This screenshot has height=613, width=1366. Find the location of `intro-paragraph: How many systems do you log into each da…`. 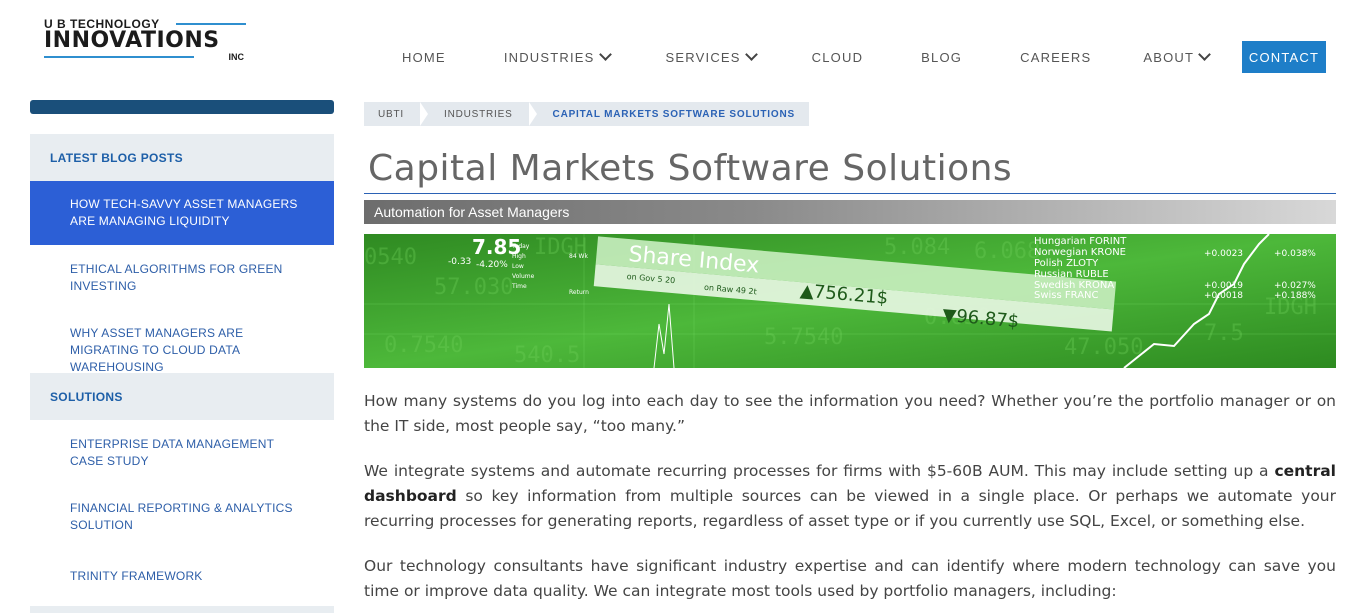

intro-paragraph: How many systems do you log into each da… is located at coordinates (850, 413).